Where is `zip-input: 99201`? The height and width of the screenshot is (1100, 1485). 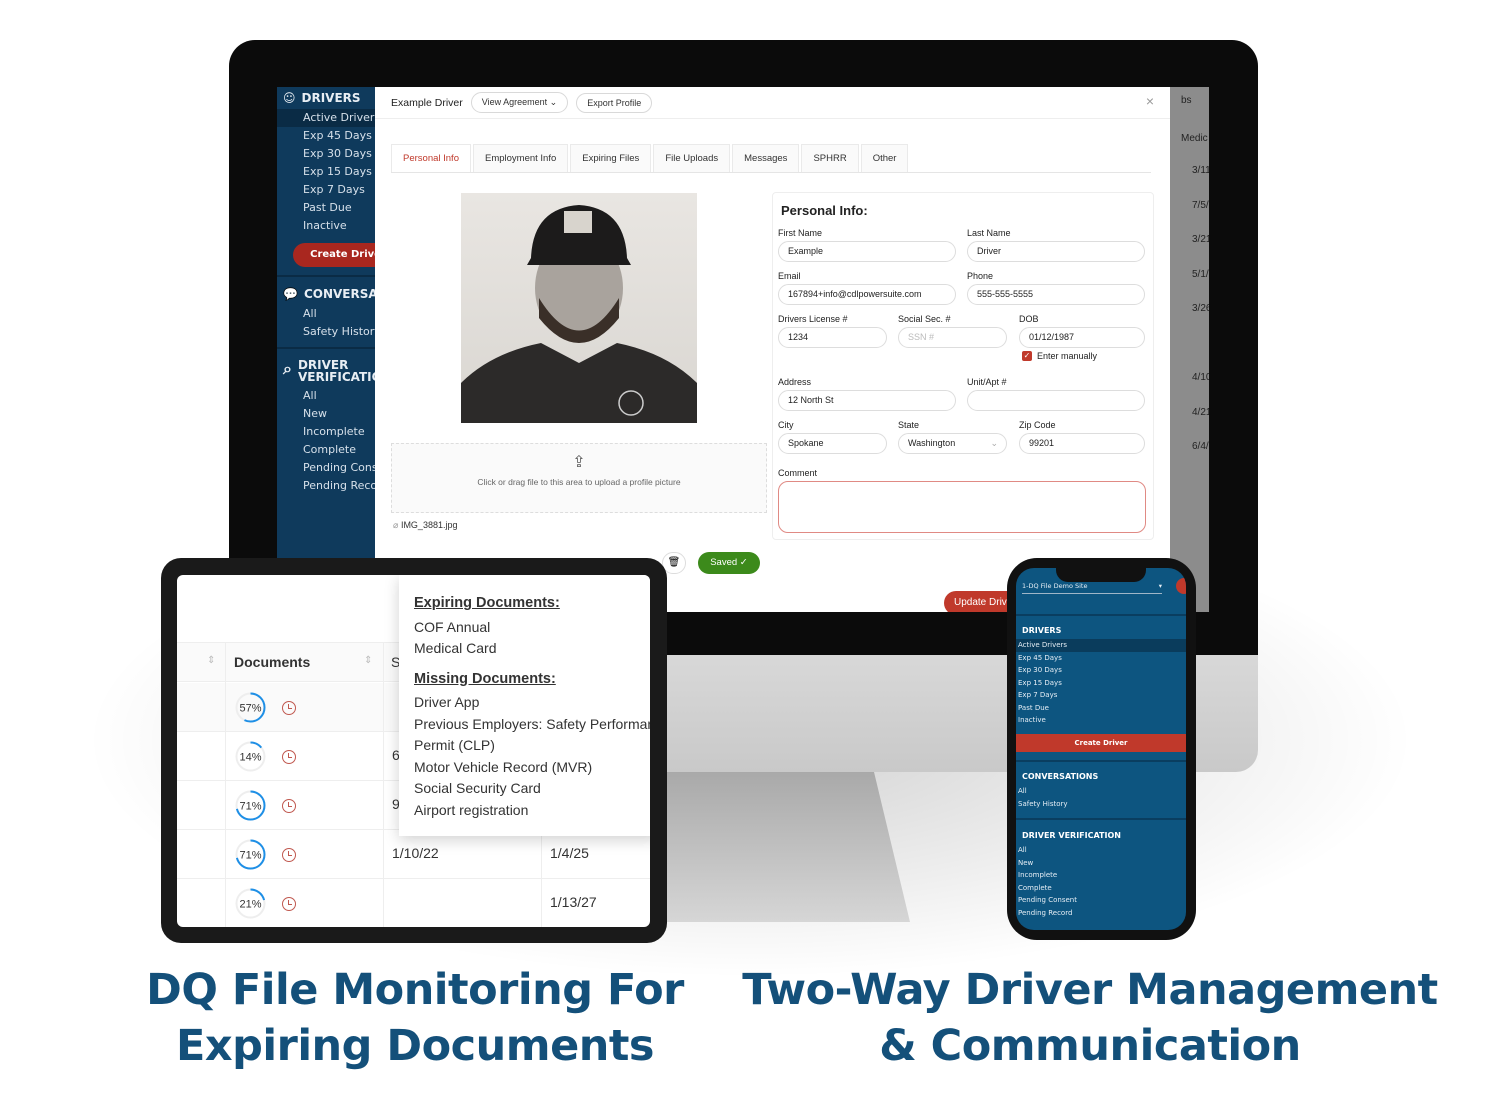
zip-input: 99201 is located at coordinates (1082, 443).